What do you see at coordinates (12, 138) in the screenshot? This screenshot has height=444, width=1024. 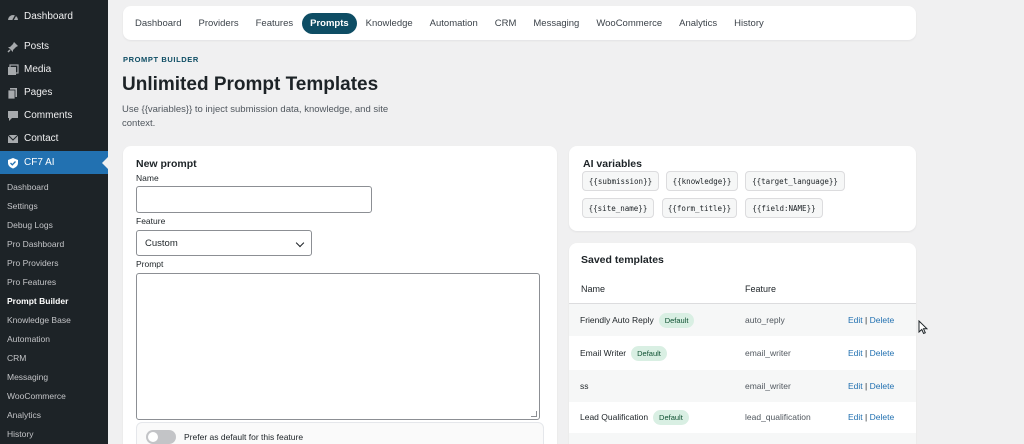 I see `mail-icon` at bounding box center [12, 138].